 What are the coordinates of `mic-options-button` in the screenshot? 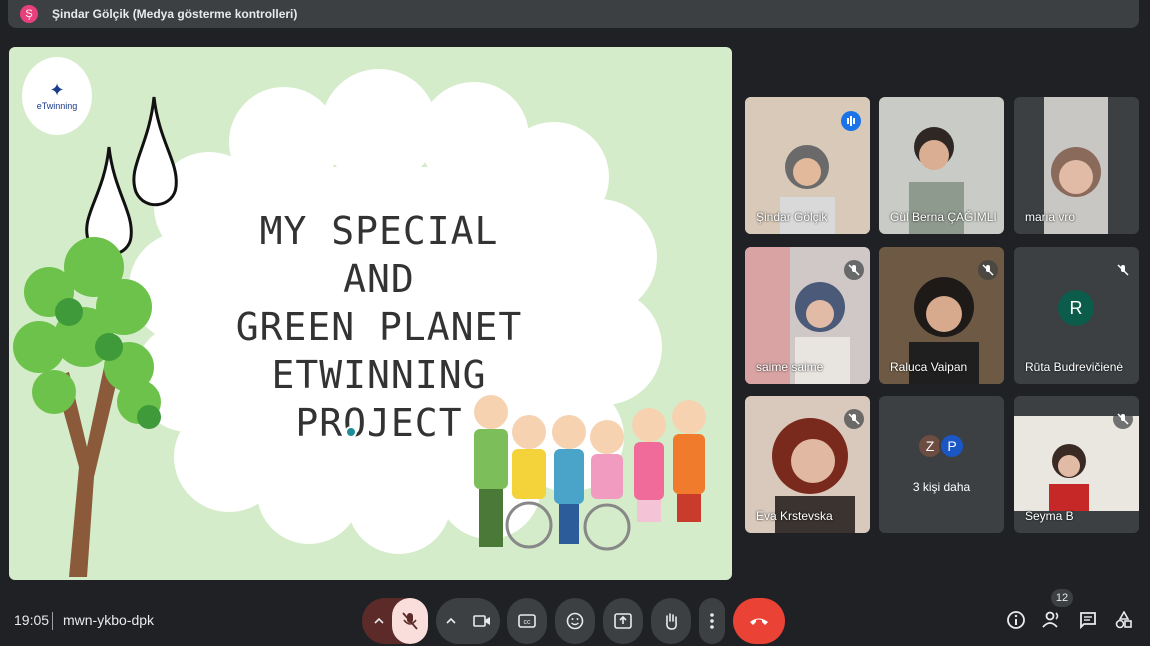 It's located at (379, 621).